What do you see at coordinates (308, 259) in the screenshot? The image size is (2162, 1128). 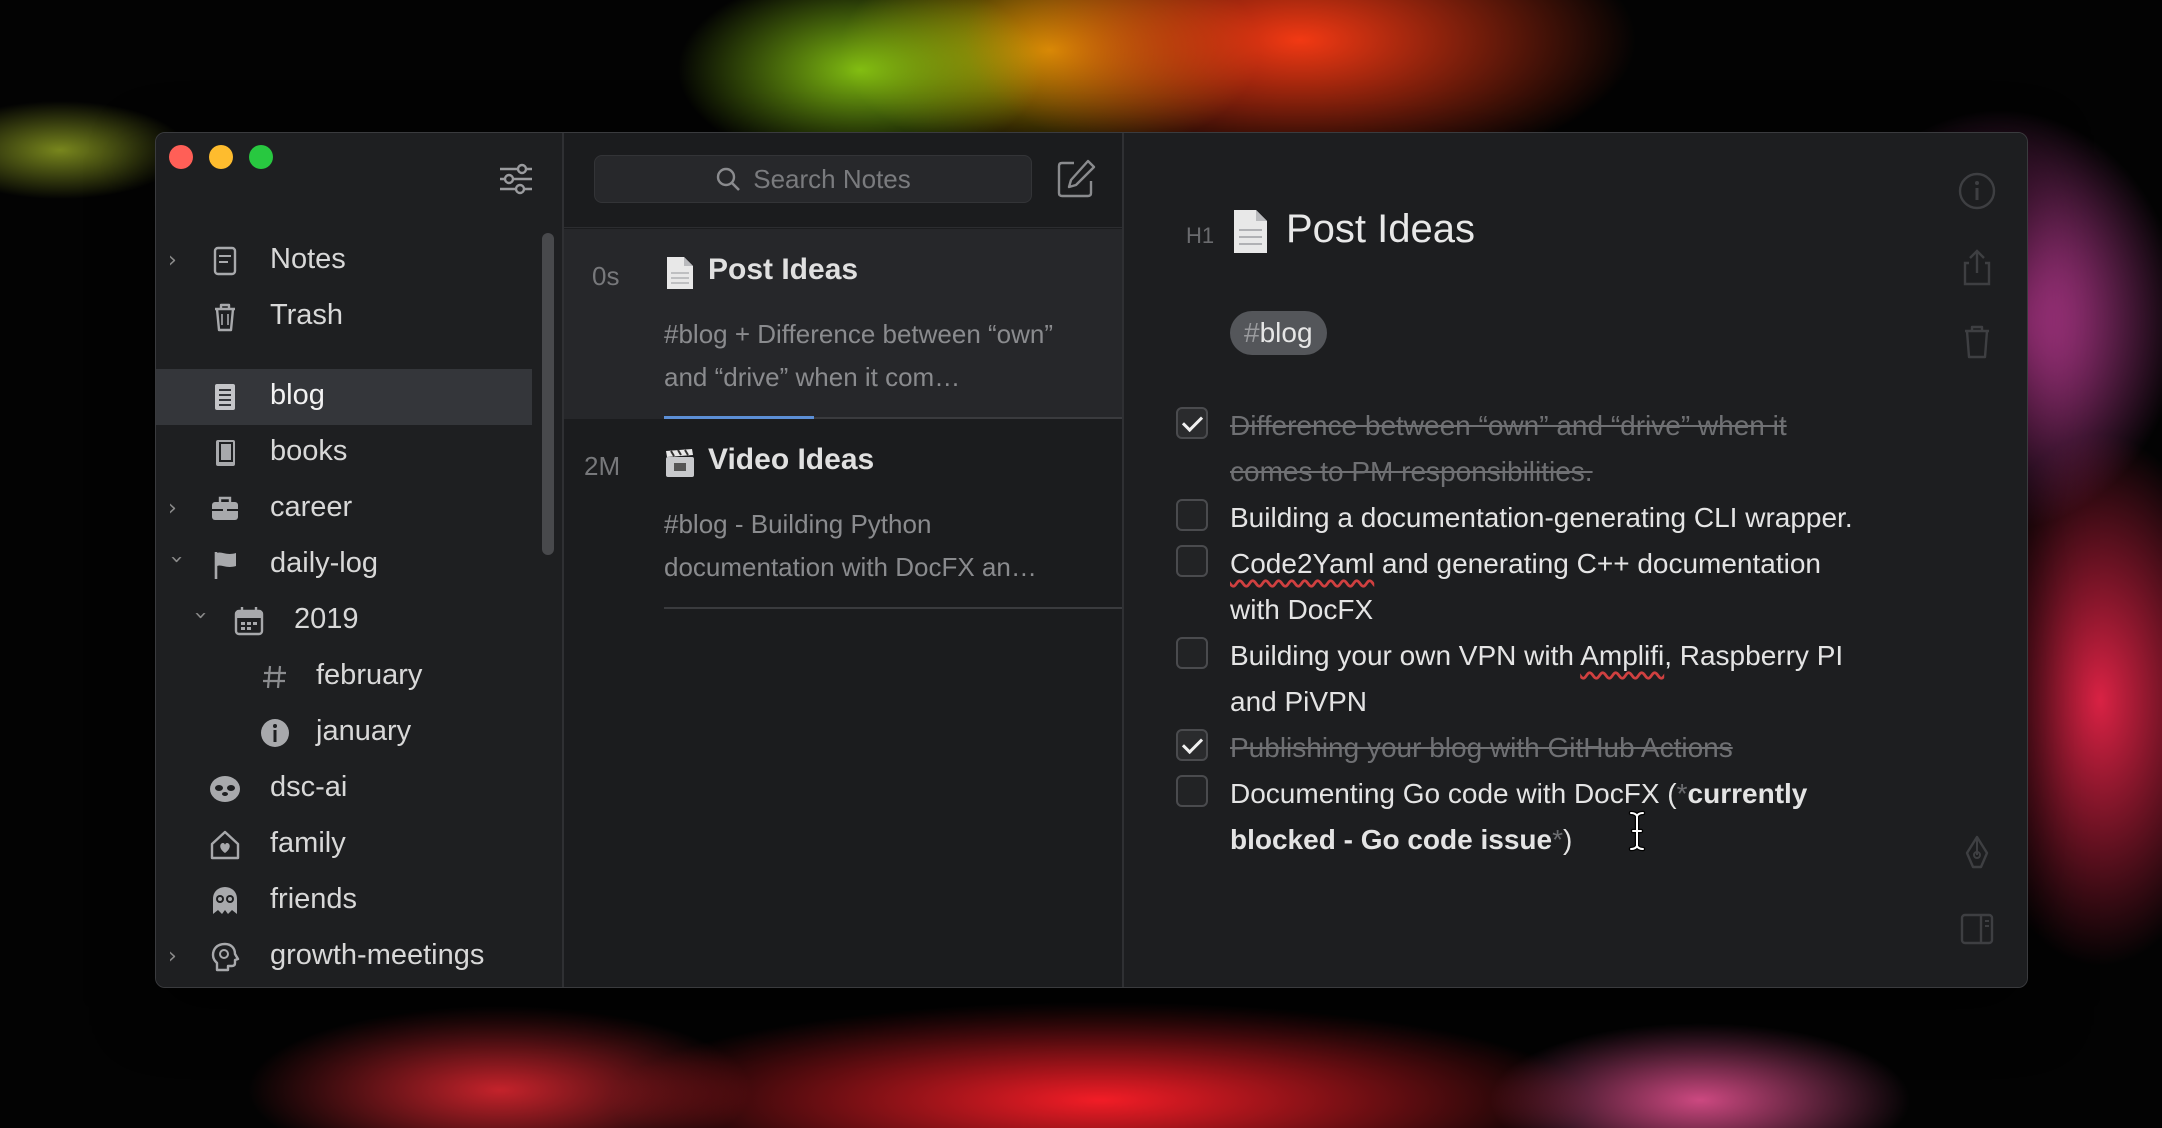 I see `sidebar-item-label: Notes` at bounding box center [308, 259].